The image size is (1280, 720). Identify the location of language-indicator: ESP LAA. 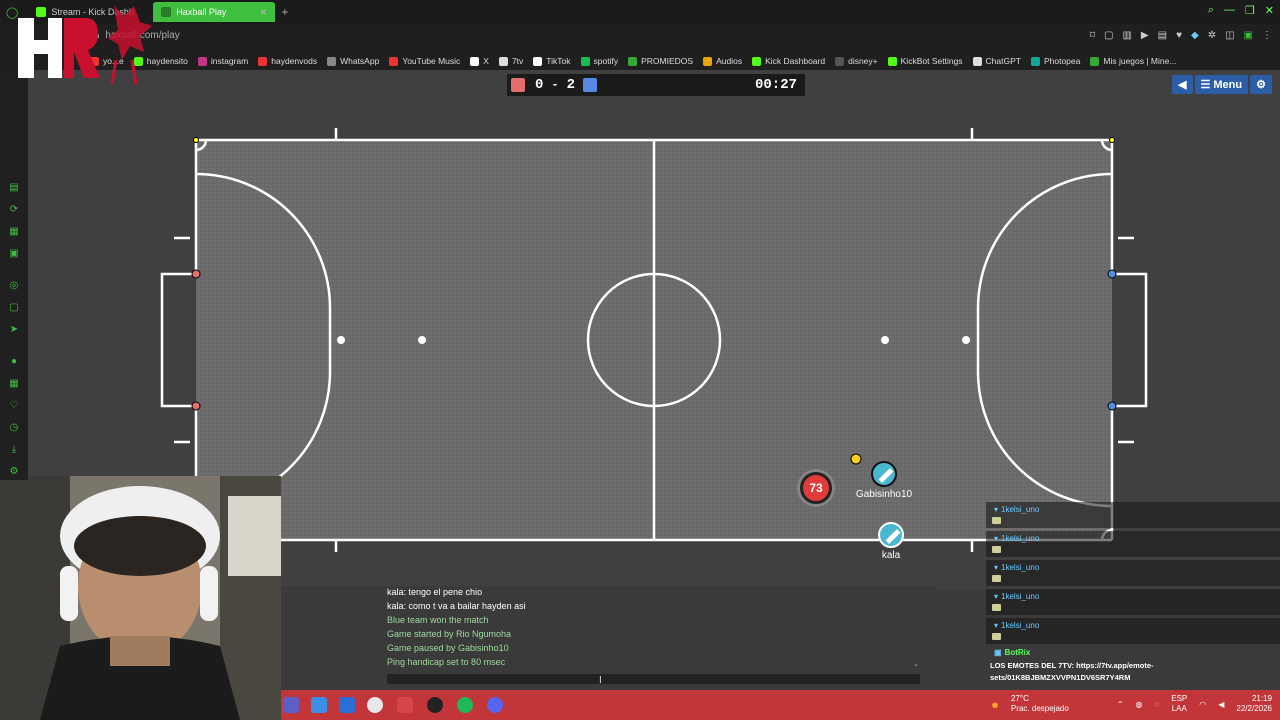
(1179, 704).